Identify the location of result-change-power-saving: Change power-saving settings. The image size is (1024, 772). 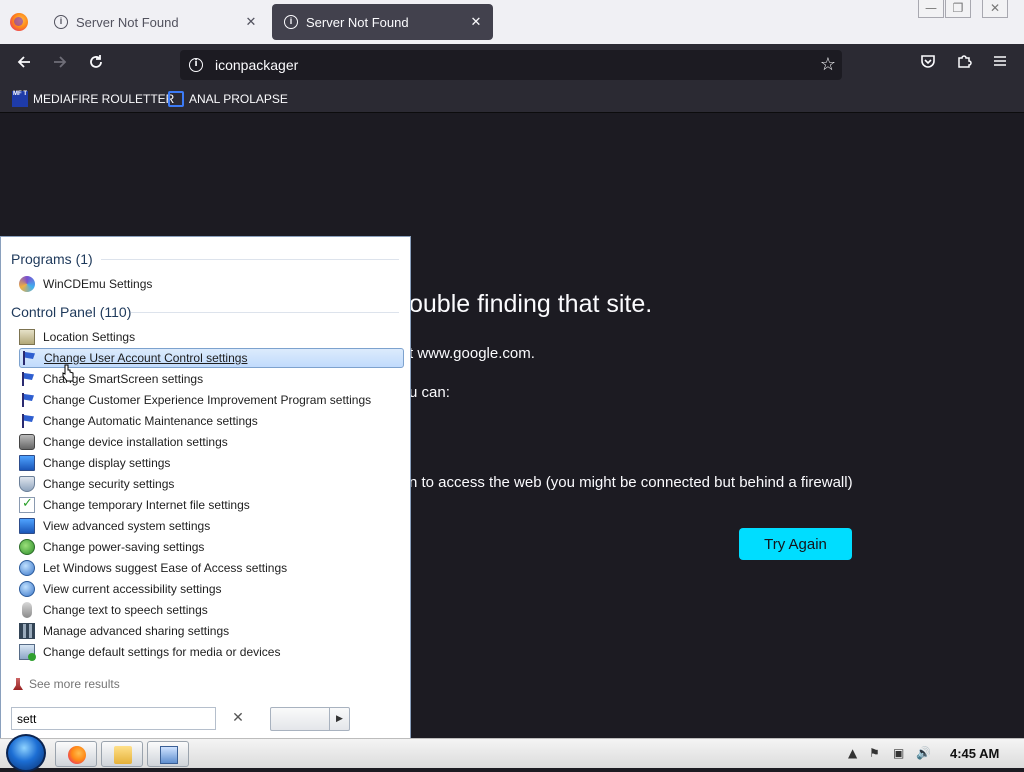
(211, 547).